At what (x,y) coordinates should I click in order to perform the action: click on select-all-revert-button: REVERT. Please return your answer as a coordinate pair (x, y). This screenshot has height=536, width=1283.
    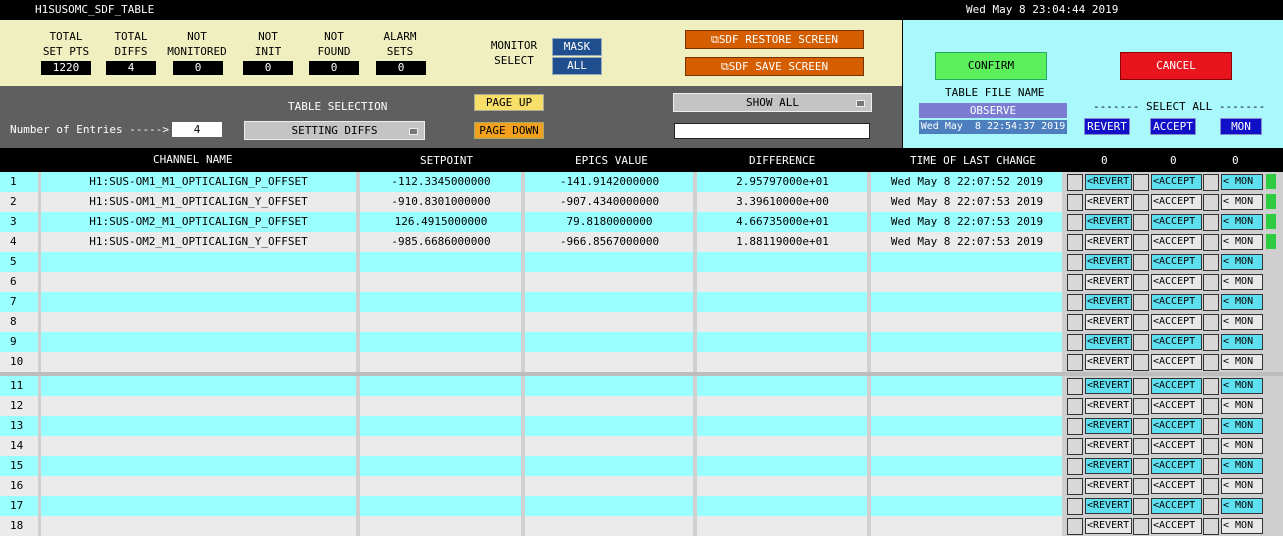
    Looking at the image, I should click on (1107, 126).